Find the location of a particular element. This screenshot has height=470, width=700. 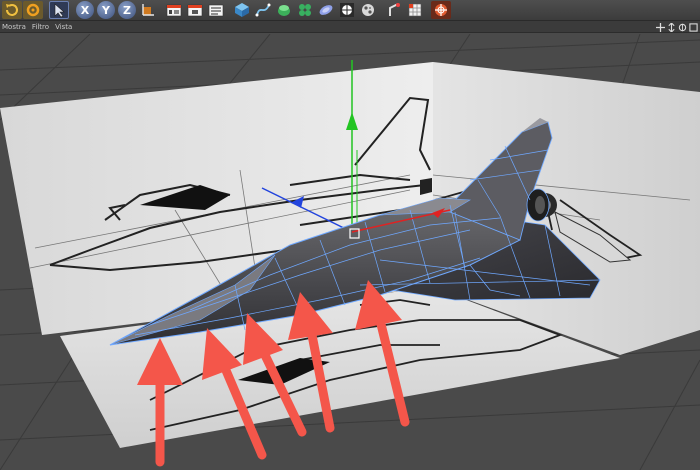

rotate-view-icon is located at coordinates (682, 27).